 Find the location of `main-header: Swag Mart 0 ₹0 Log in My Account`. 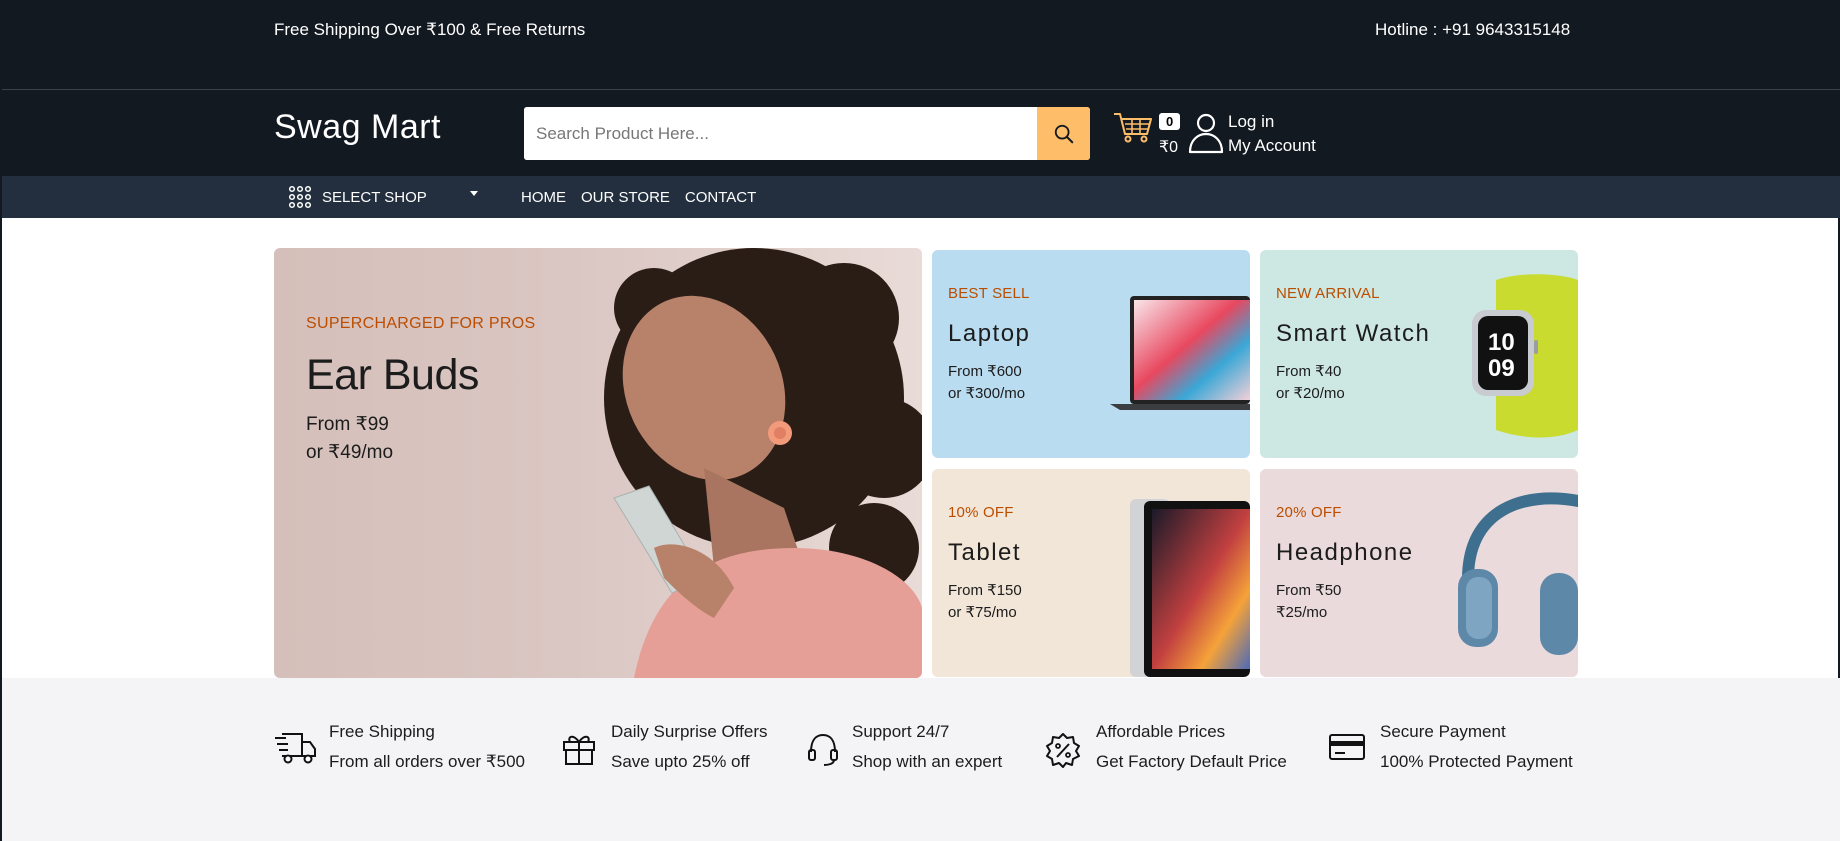

main-header: Swag Mart 0 ₹0 Log in My Account is located at coordinates (921, 133).